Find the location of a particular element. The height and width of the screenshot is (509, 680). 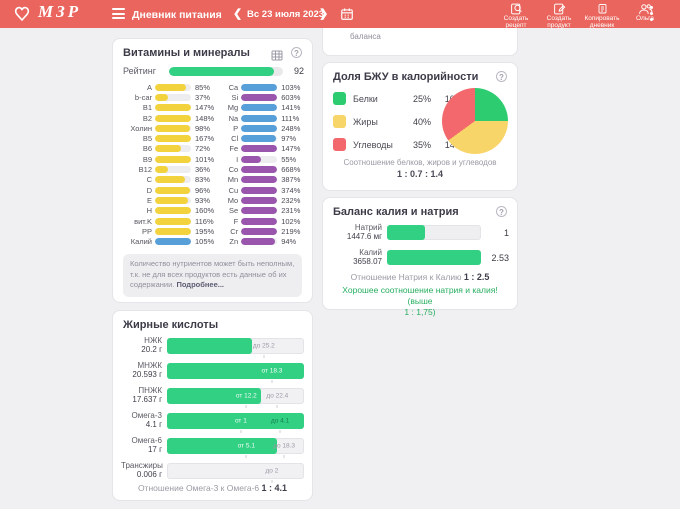

fatty-acid-amount: 20.593 г is located at coordinates (147, 374).